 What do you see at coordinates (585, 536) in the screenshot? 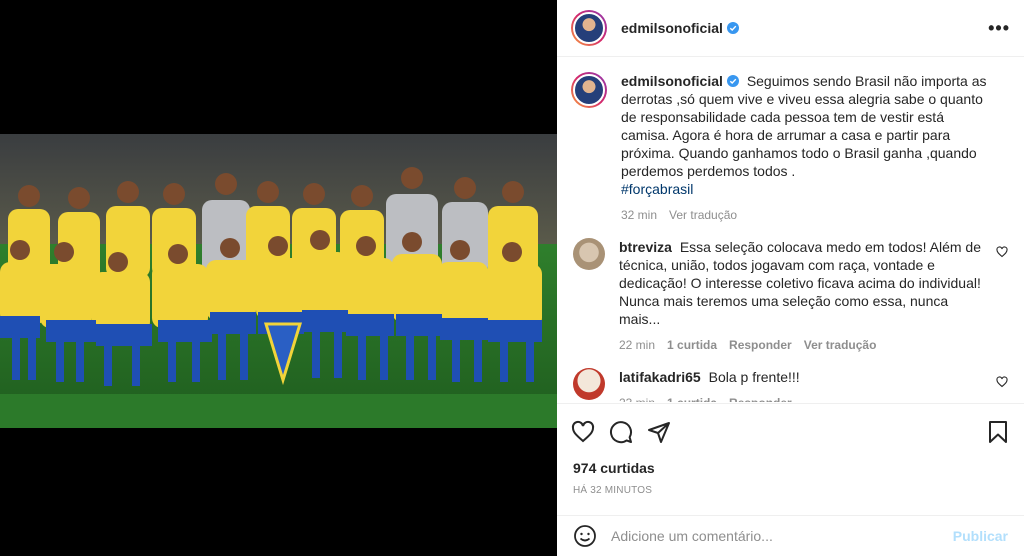
I see `emoji-icon` at bounding box center [585, 536].